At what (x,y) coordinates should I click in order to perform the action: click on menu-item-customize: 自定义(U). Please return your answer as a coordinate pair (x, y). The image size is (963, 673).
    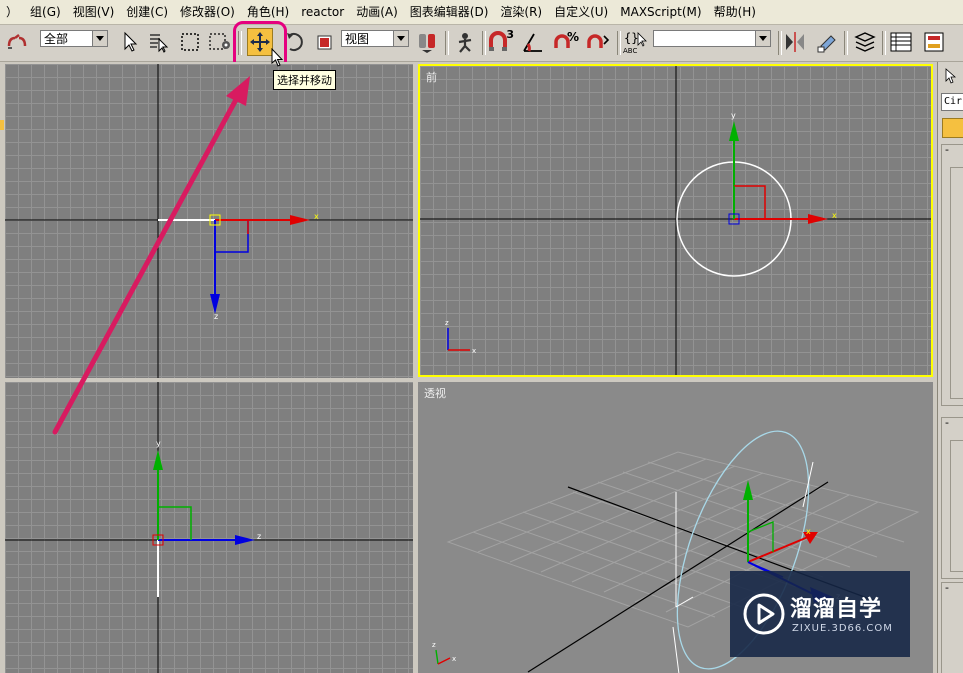
    Looking at the image, I should click on (581, 12).